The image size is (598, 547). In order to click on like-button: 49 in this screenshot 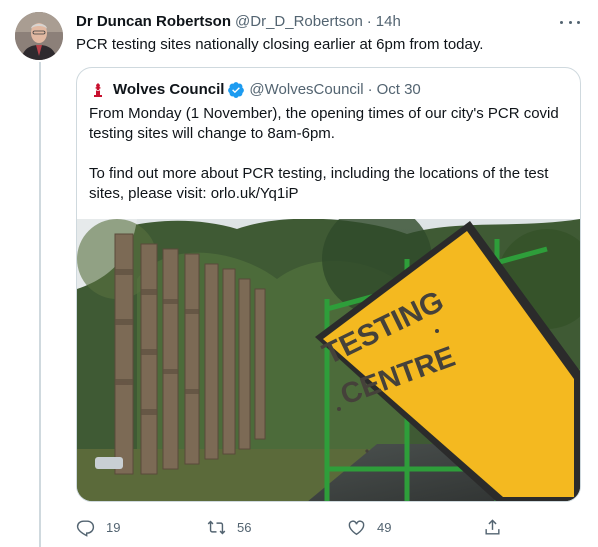, I will do `click(369, 527)`.